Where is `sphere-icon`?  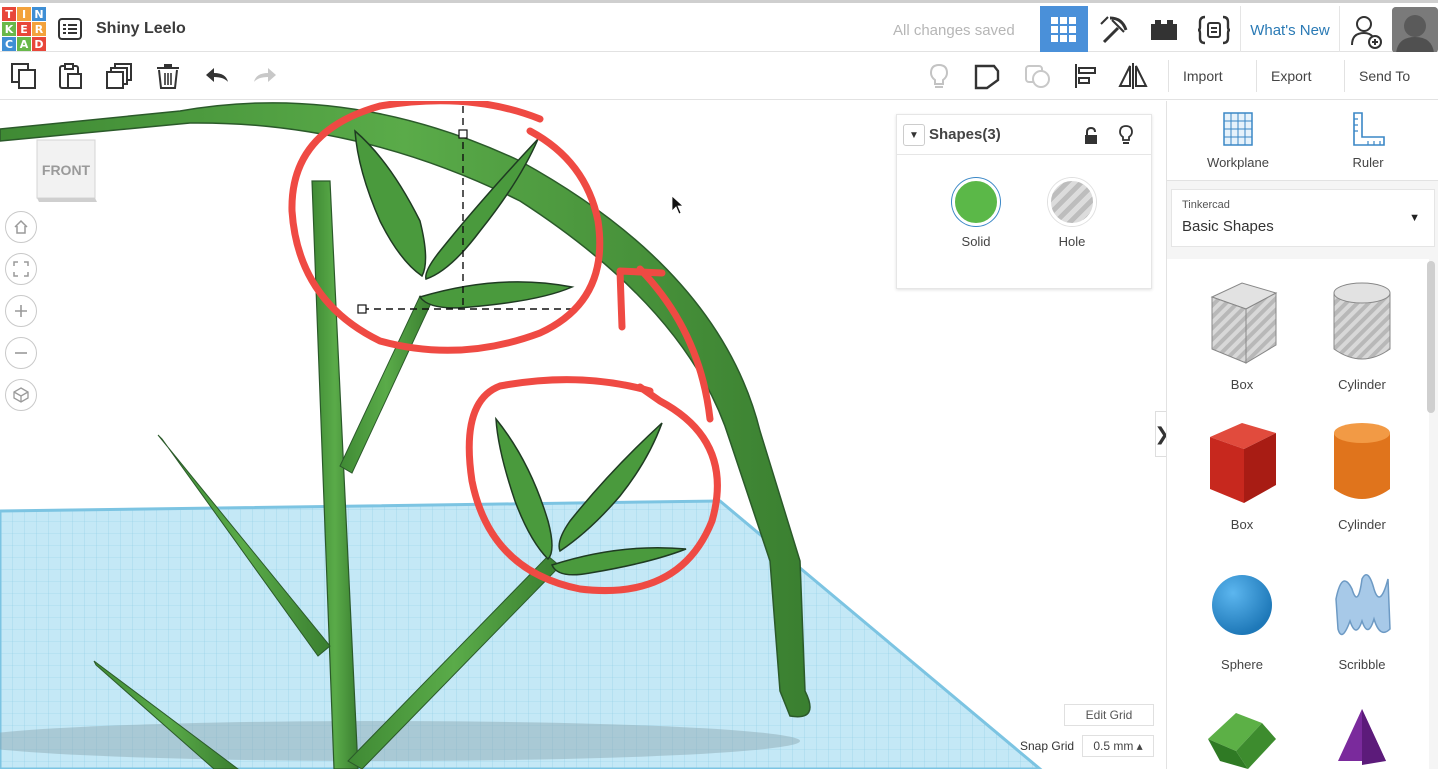 sphere-icon is located at coordinates (1242, 605).